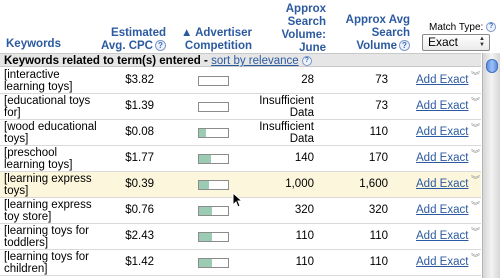 Image resolution: width=500 pixels, height=278 pixels. What do you see at coordinates (33, 44) in the screenshot?
I see `keywords-column-header: Keywords` at bounding box center [33, 44].